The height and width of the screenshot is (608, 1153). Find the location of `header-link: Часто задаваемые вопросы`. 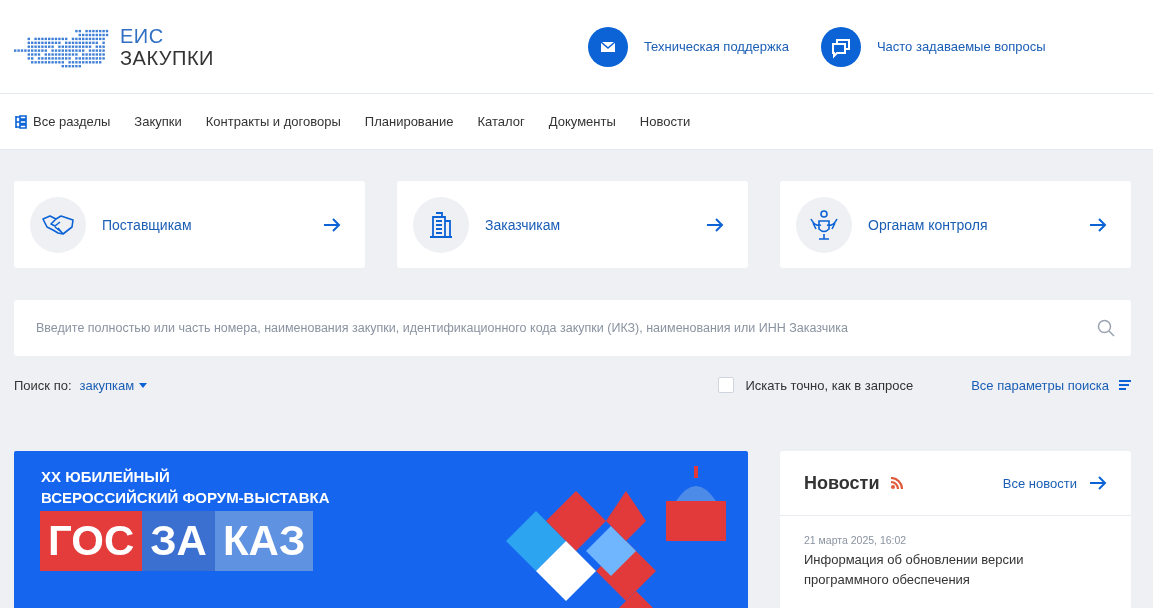

header-link: Часто задаваемые вопросы is located at coordinates (961, 46).